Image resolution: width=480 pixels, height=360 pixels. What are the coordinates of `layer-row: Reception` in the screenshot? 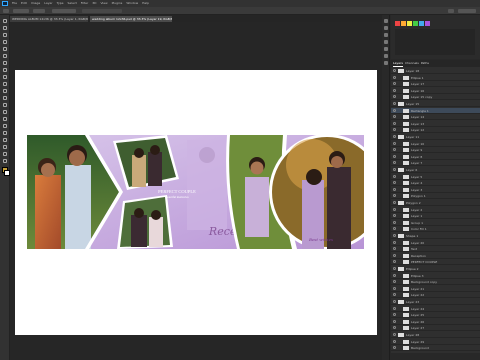 It's located at (435, 256).